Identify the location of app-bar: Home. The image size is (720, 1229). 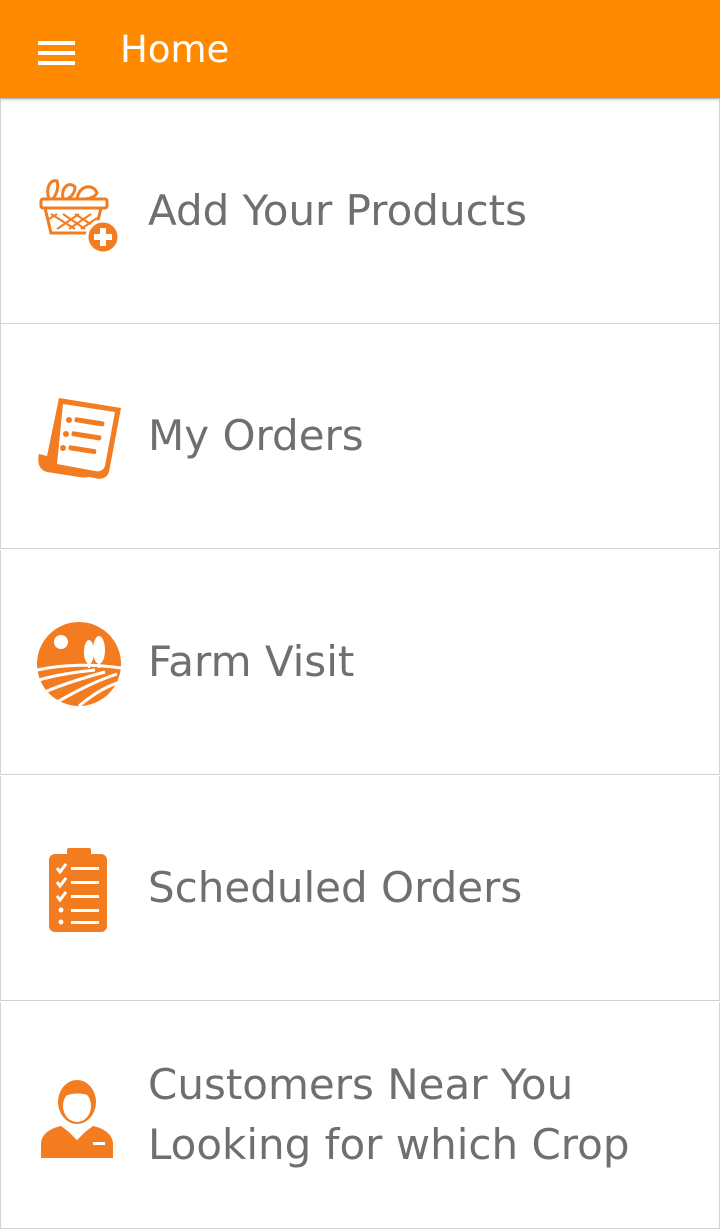
(360, 49).